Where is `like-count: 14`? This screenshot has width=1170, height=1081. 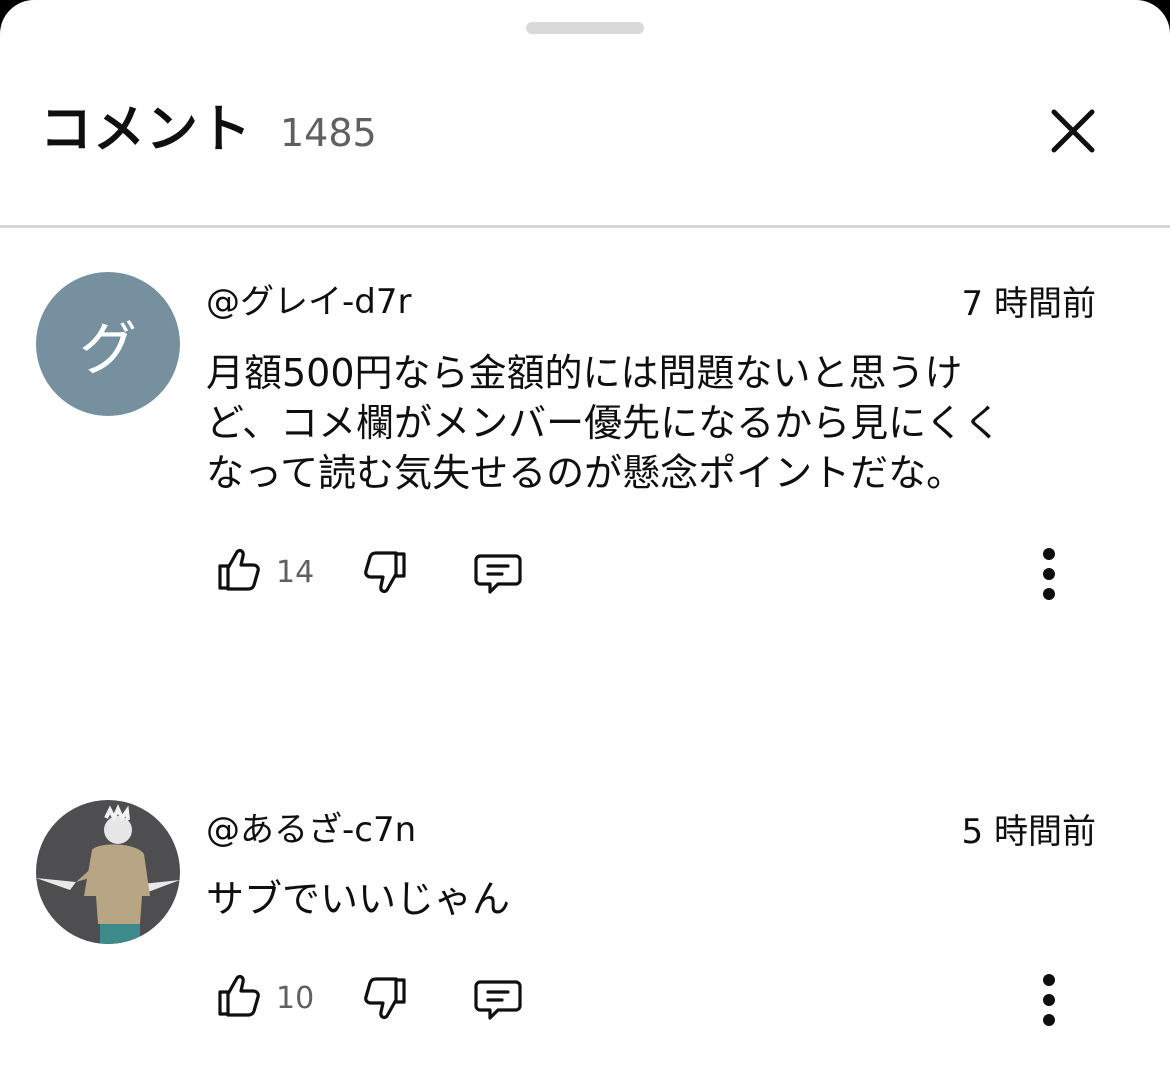 like-count: 14 is located at coordinates (295, 572).